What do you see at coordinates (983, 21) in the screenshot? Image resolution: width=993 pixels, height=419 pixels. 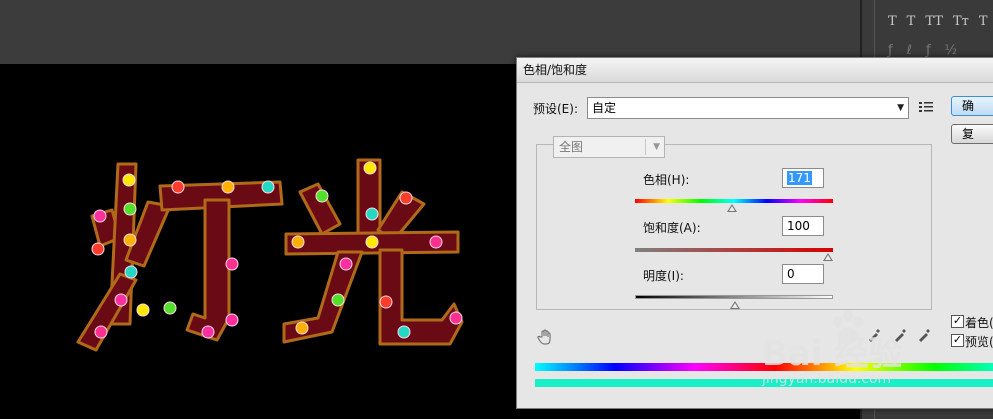 I see `type-btn-5: T` at bounding box center [983, 21].